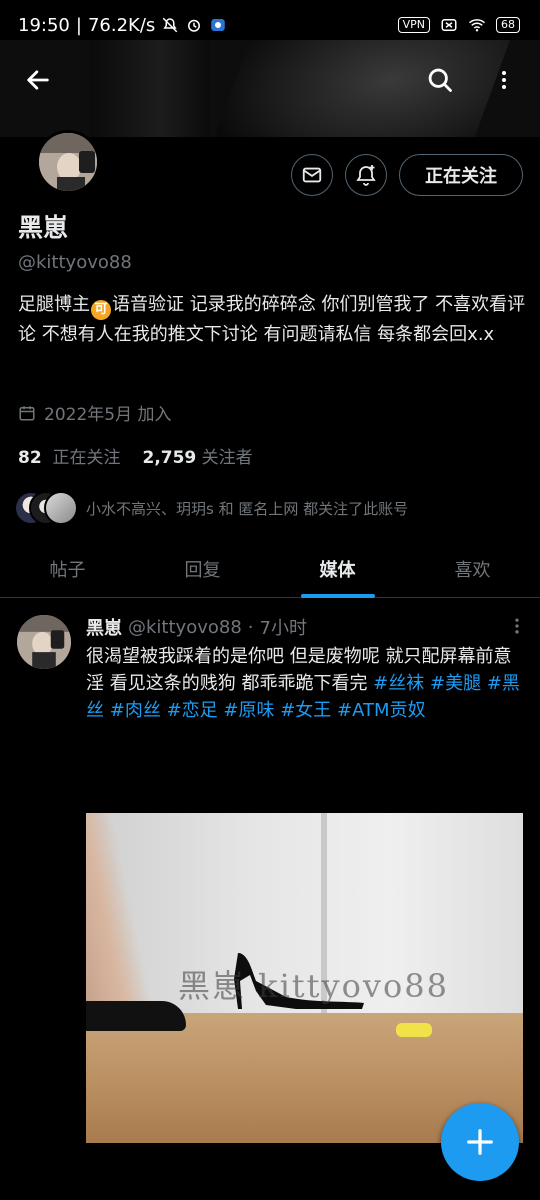  I want to click on mute-icon, so click(170, 25).